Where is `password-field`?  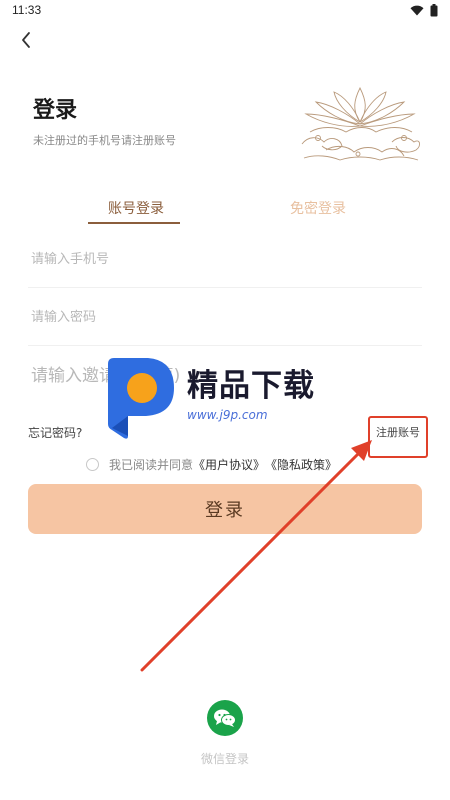
password-field is located at coordinates (225, 318).